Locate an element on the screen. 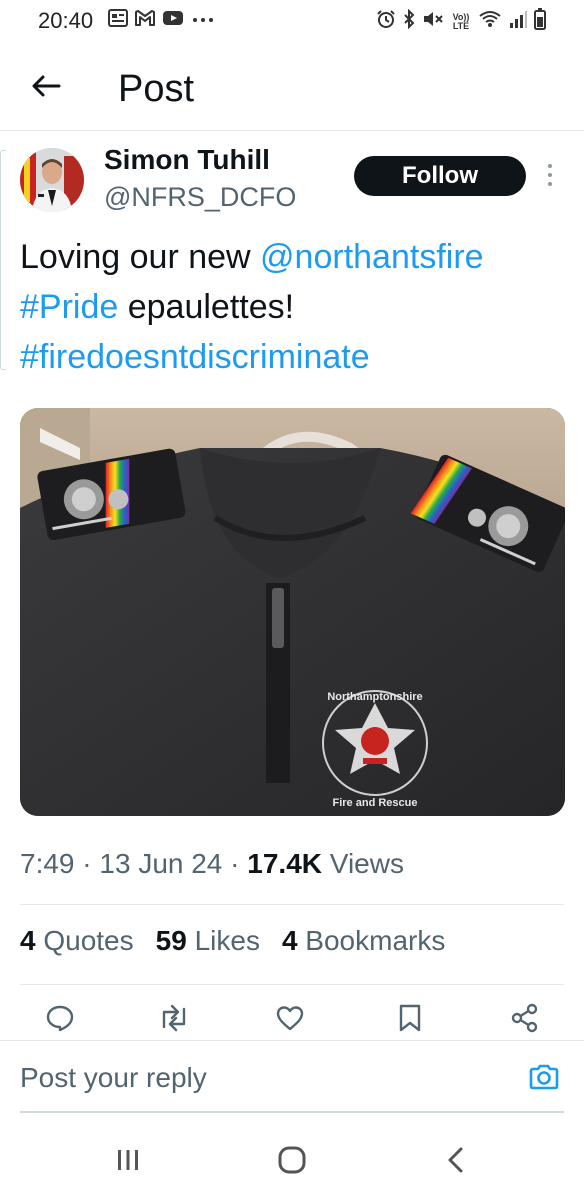 This screenshot has height=1200, width=584. hashtag-link: #firedoesntdiscriminate is located at coordinates (195, 357).